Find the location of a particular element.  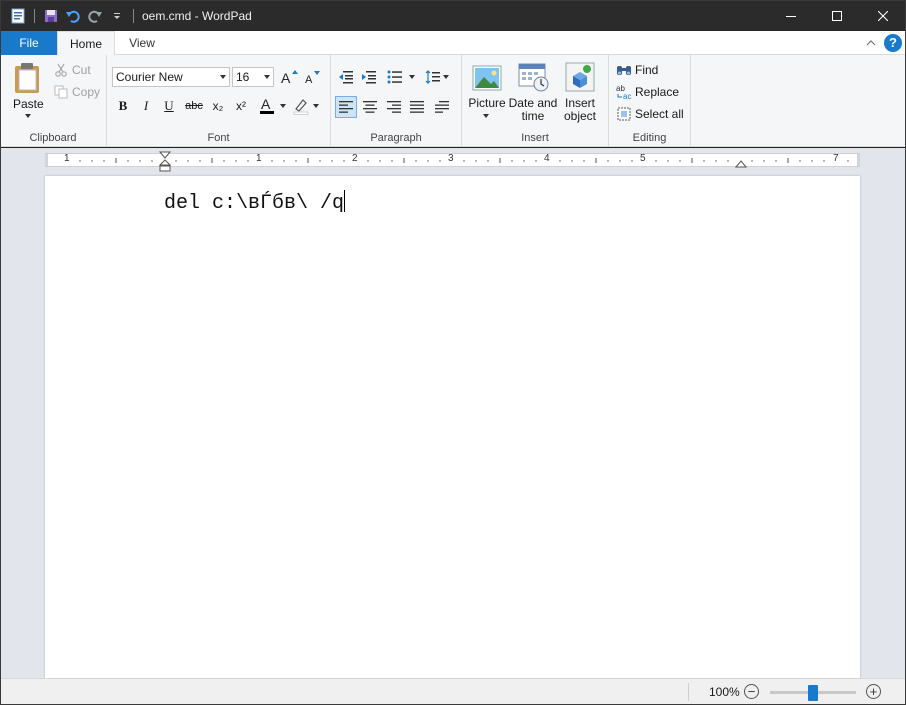

paste-dropdown-icon is located at coordinates (28, 116).